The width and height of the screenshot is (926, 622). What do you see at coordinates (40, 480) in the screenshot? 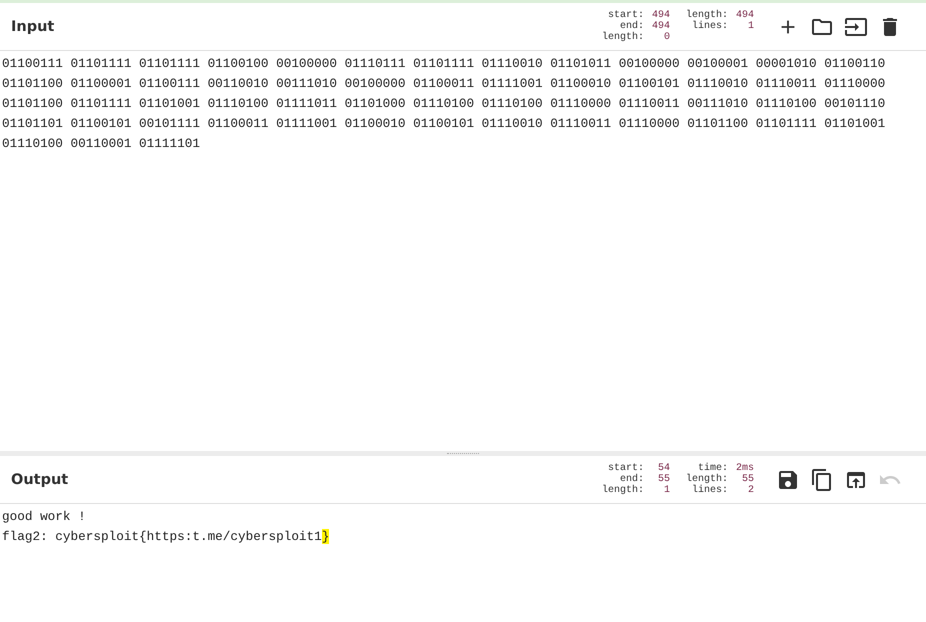
I see `panel-title: Output` at bounding box center [40, 480].